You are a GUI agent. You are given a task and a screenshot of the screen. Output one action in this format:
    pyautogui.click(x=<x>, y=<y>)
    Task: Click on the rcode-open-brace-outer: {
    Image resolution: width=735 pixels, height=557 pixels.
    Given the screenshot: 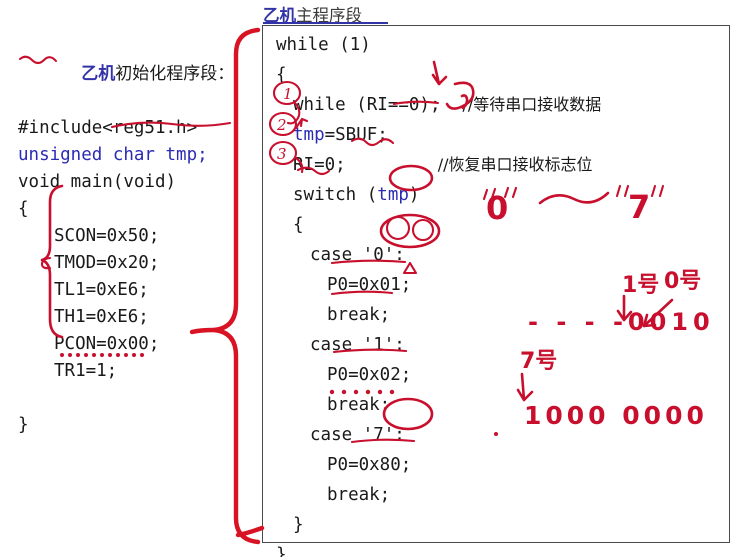 What is the action you would take?
    pyautogui.click(x=281, y=75)
    